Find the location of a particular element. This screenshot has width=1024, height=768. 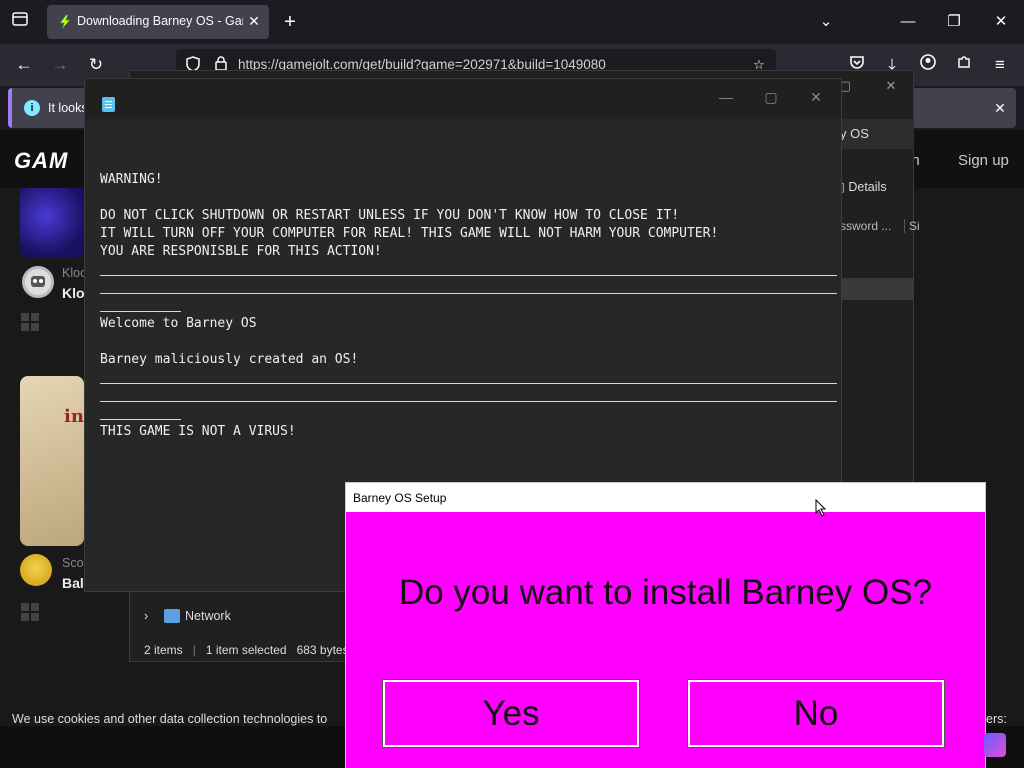

mouse-cursor-icon is located at coordinates (821, 507).